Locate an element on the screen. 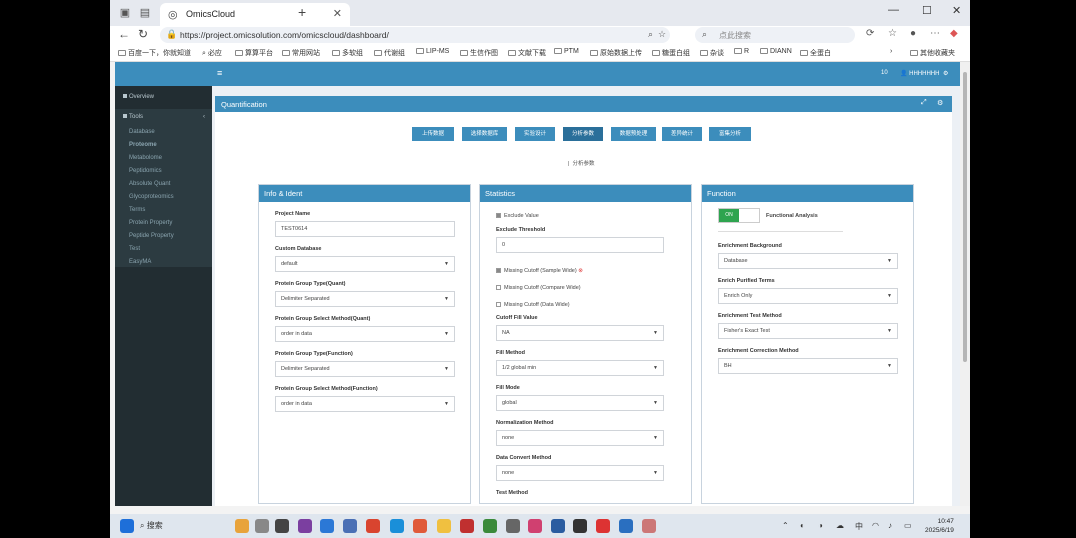 Image resolution: width=1076 pixels, height=538 pixels. bookmark-item: 全蛋白 is located at coordinates (815, 53).